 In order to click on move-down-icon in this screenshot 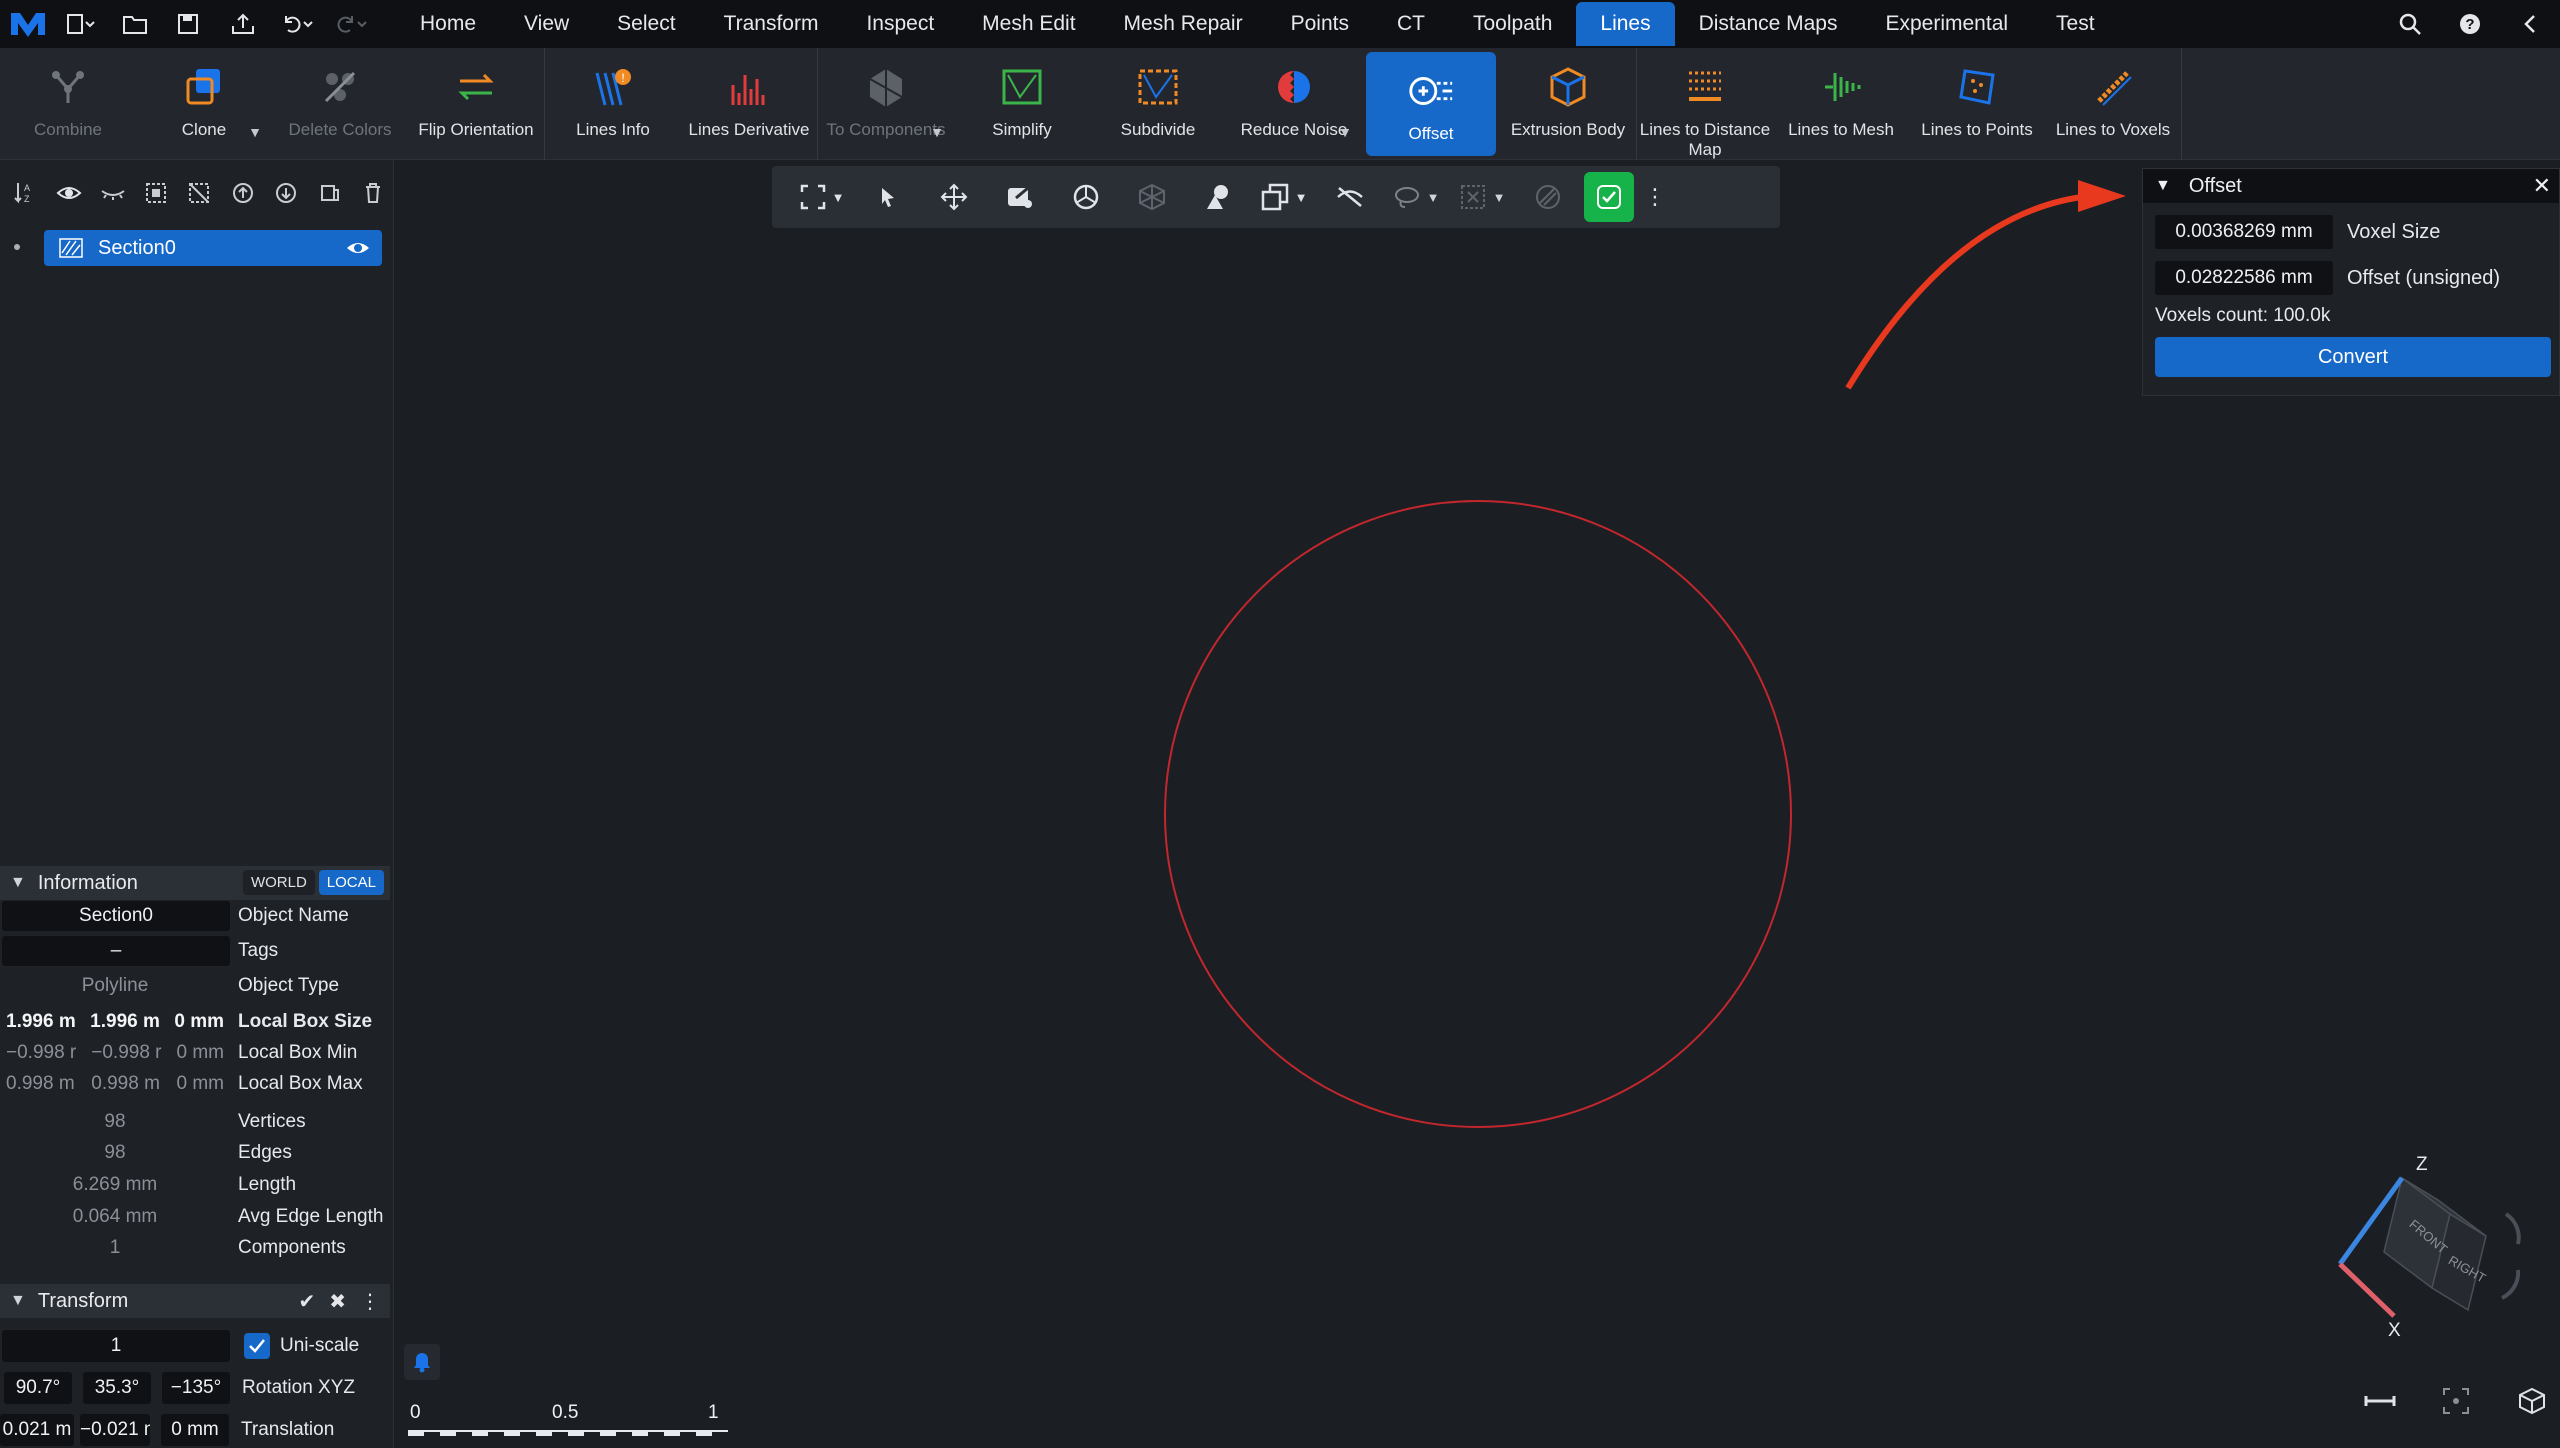, I will do `click(286, 193)`.